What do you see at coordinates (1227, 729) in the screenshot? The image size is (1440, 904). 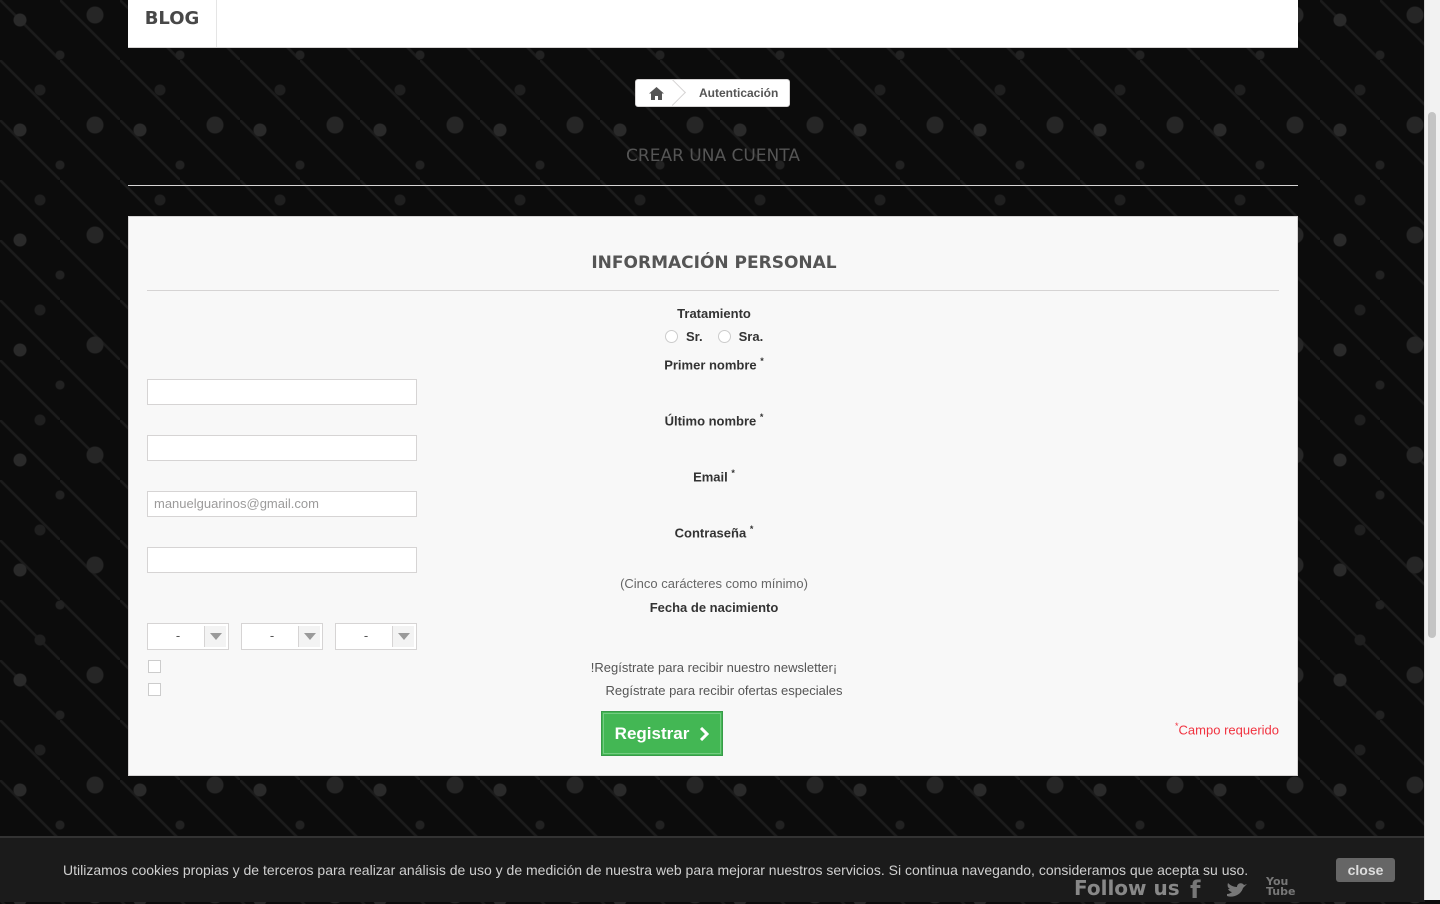 I see `required-note: *Campo requerido` at bounding box center [1227, 729].